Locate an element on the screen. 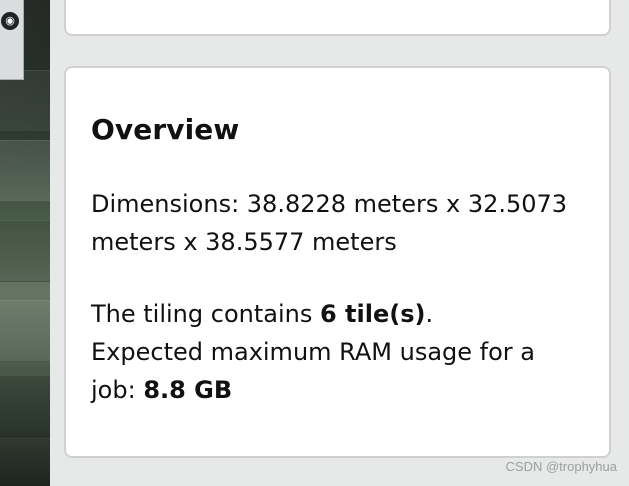  viewport-control-button: ◉ is located at coordinates (12, 40).